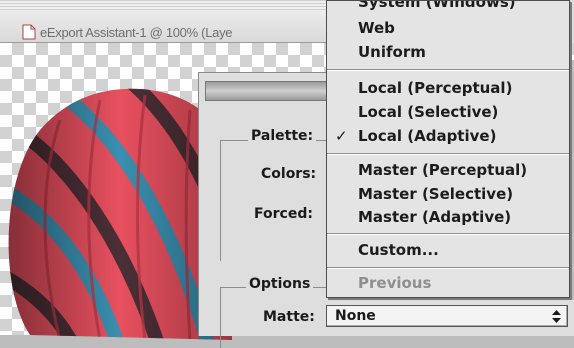  What do you see at coordinates (289, 317) in the screenshot?
I see `matte-label: Matte:` at bounding box center [289, 317].